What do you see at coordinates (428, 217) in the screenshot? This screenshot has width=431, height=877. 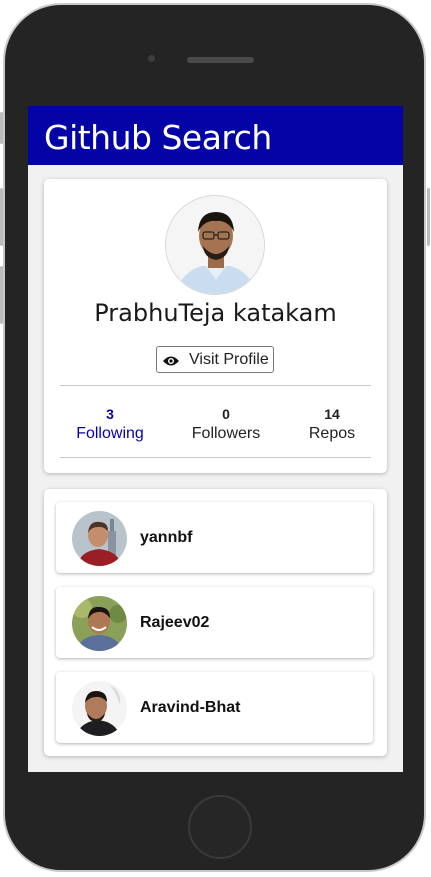 I see `power-button` at bounding box center [428, 217].